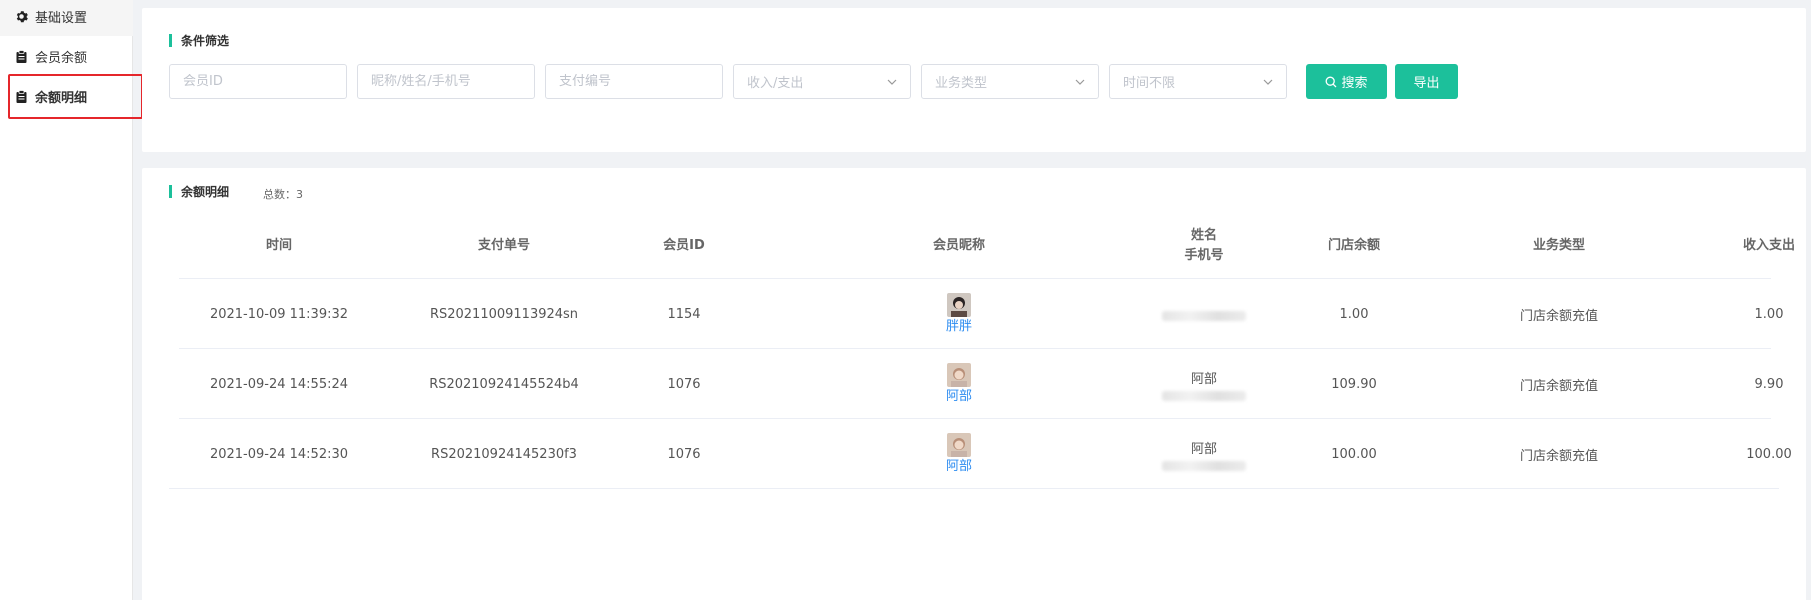 The width and height of the screenshot is (1811, 600). What do you see at coordinates (199, 191) in the screenshot?
I see `list-title: 余额明细` at bounding box center [199, 191].